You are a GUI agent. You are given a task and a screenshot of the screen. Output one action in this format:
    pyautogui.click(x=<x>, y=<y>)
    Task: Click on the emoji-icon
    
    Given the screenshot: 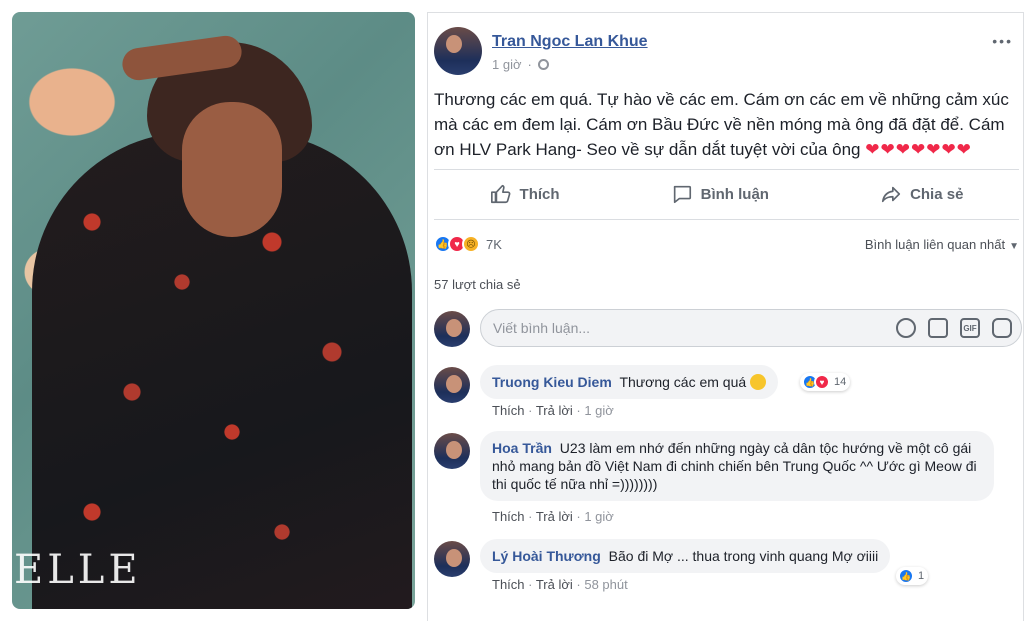 What is the action you would take?
    pyautogui.click(x=906, y=328)
    